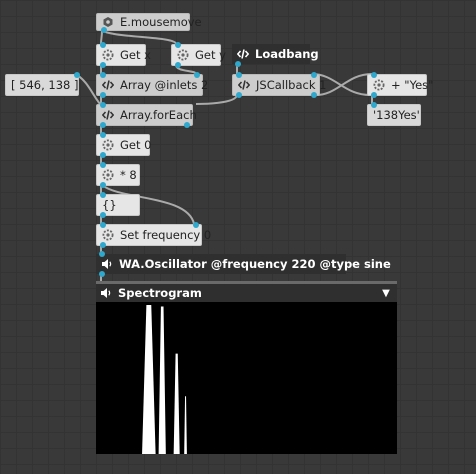 Image resolution: width=476 pixels, height=474 pixels. I want to click on node-label: {}, so click(109, 205).